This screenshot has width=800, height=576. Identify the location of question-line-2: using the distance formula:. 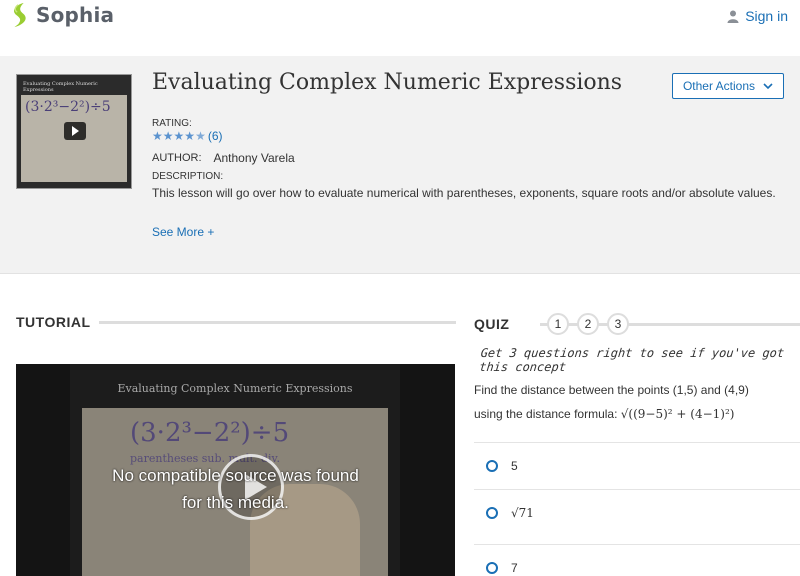
(546, 414).